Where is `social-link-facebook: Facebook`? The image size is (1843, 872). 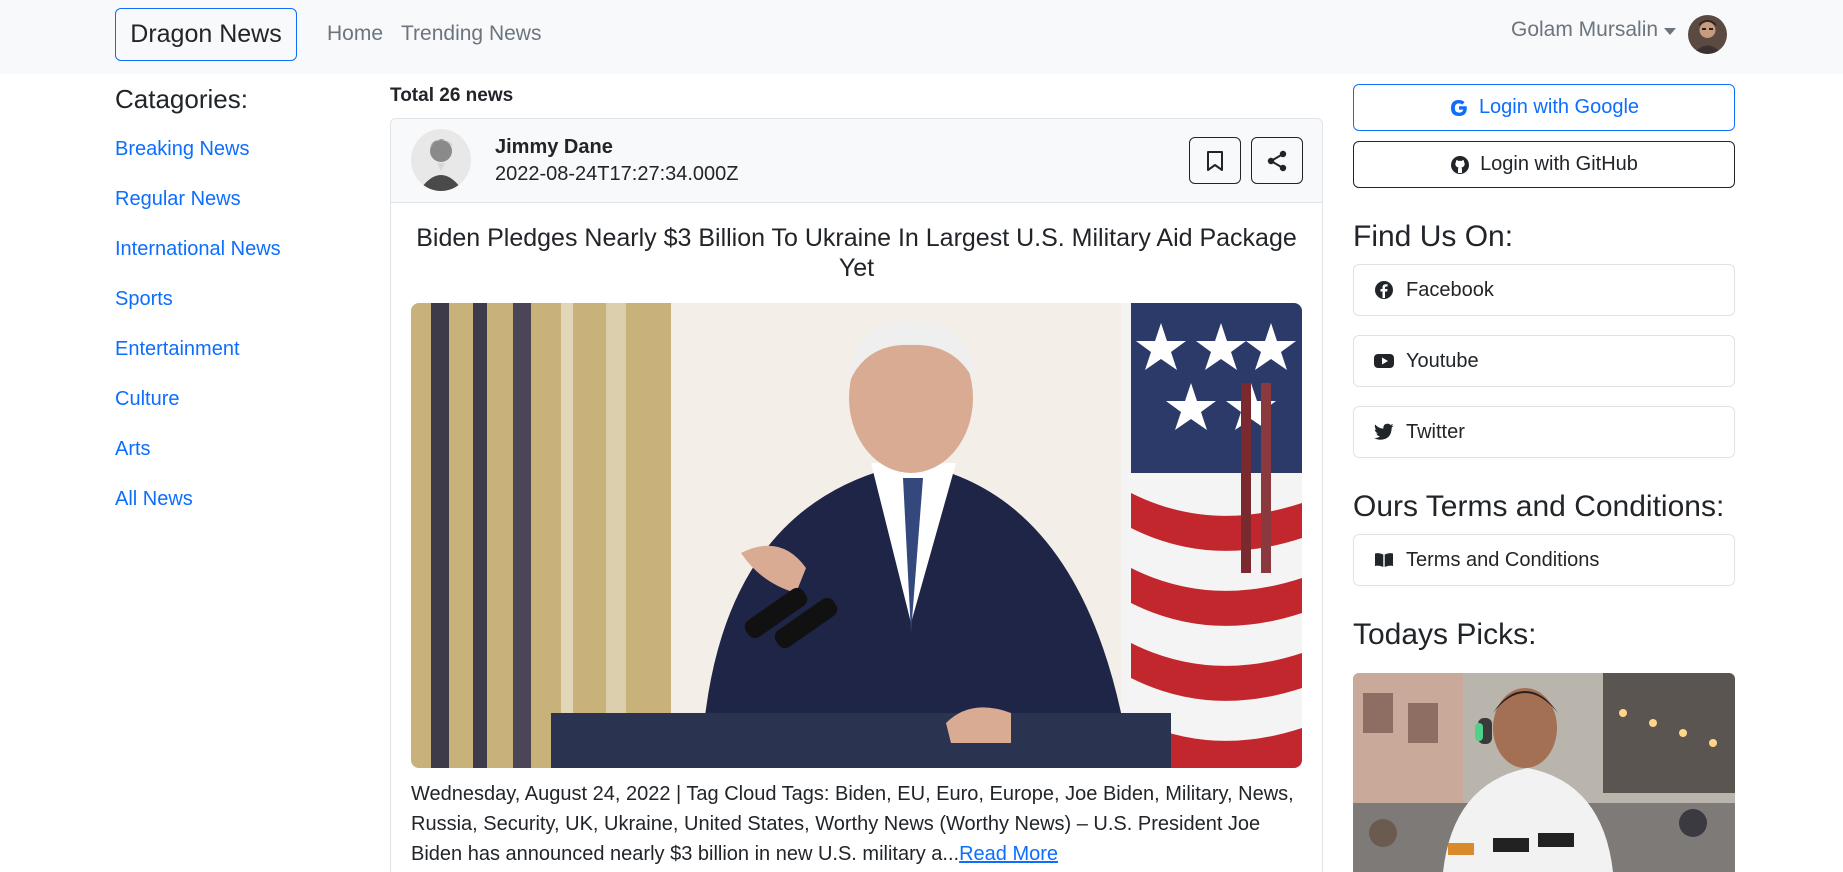 social-link-facebook: Facebook is located at coordinates (1544, 290).